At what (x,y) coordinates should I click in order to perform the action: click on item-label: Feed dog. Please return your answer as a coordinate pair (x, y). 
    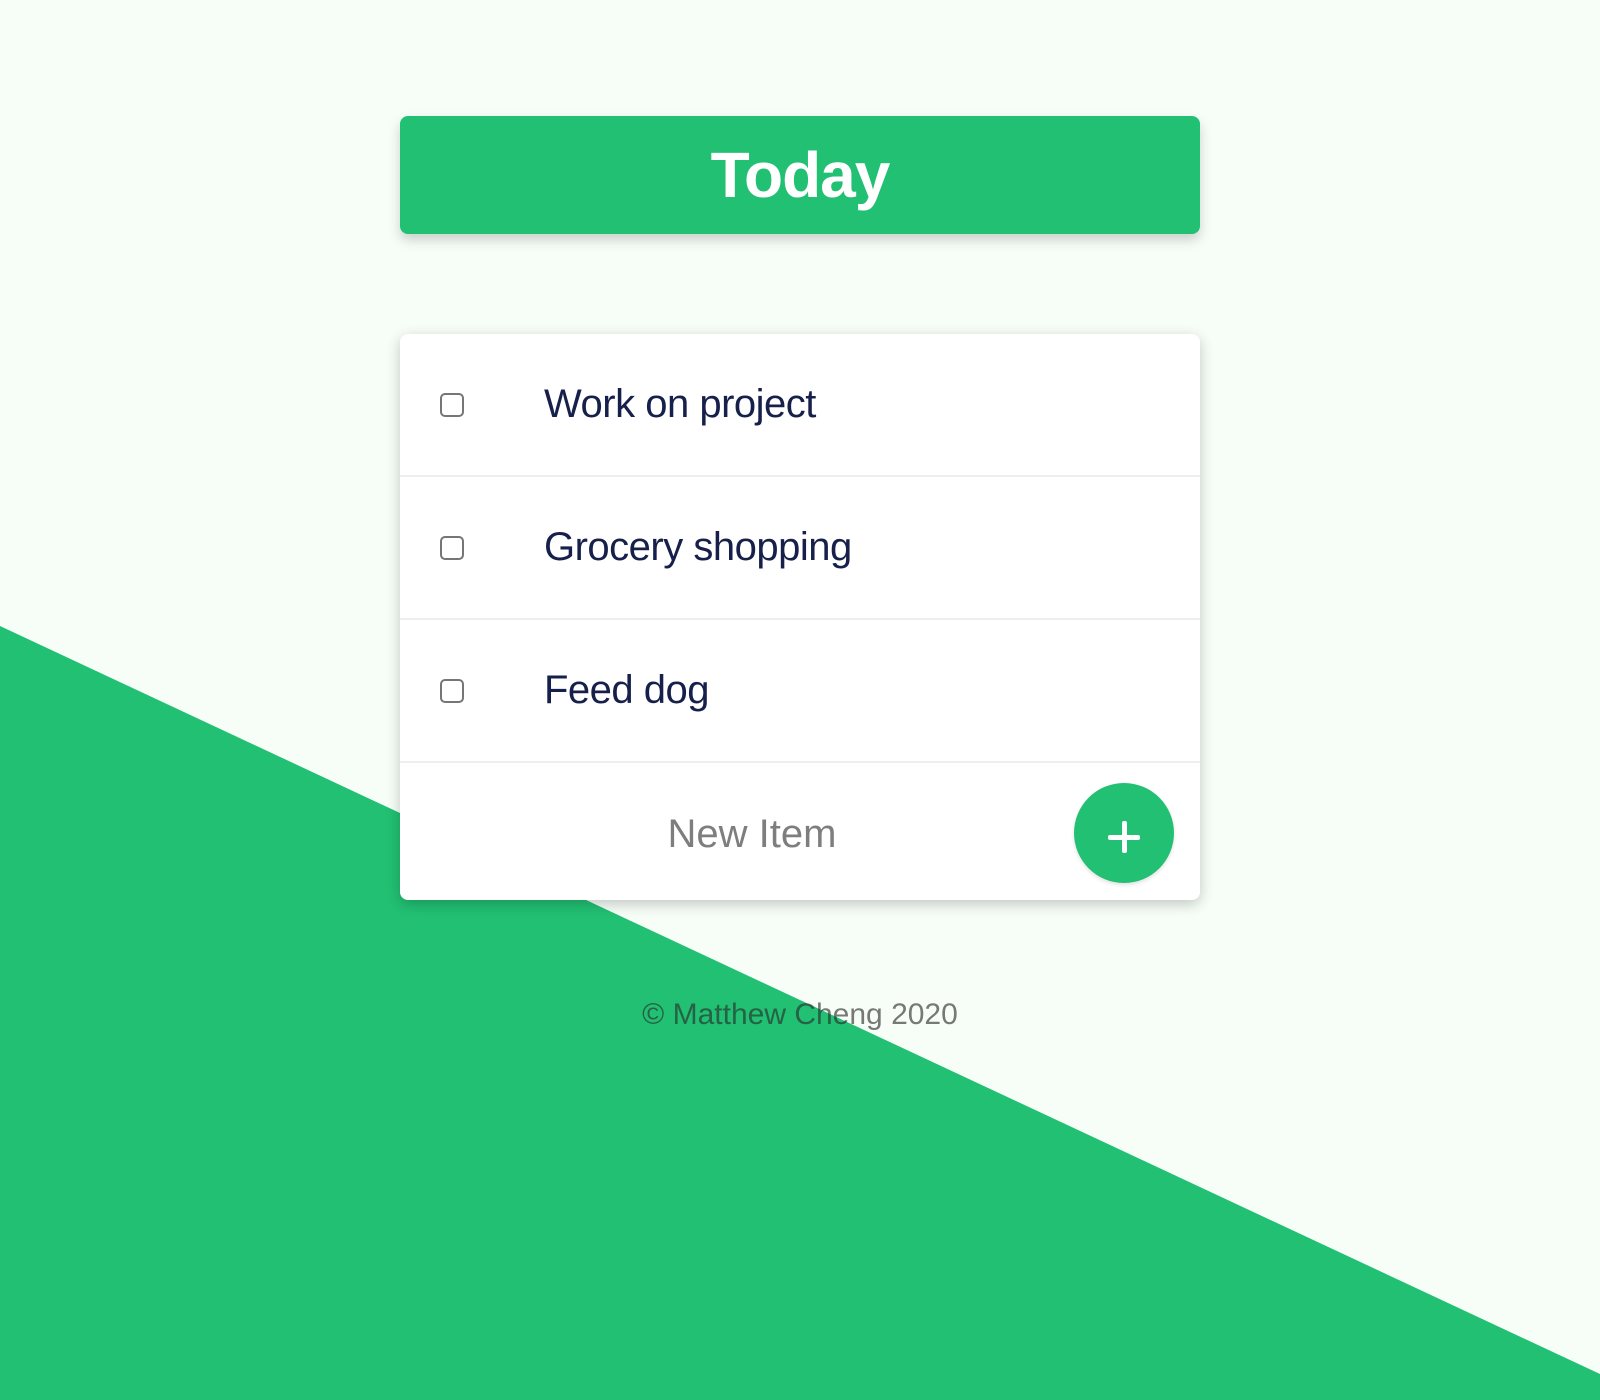
    Looking at the image, I should click on (627, 690).